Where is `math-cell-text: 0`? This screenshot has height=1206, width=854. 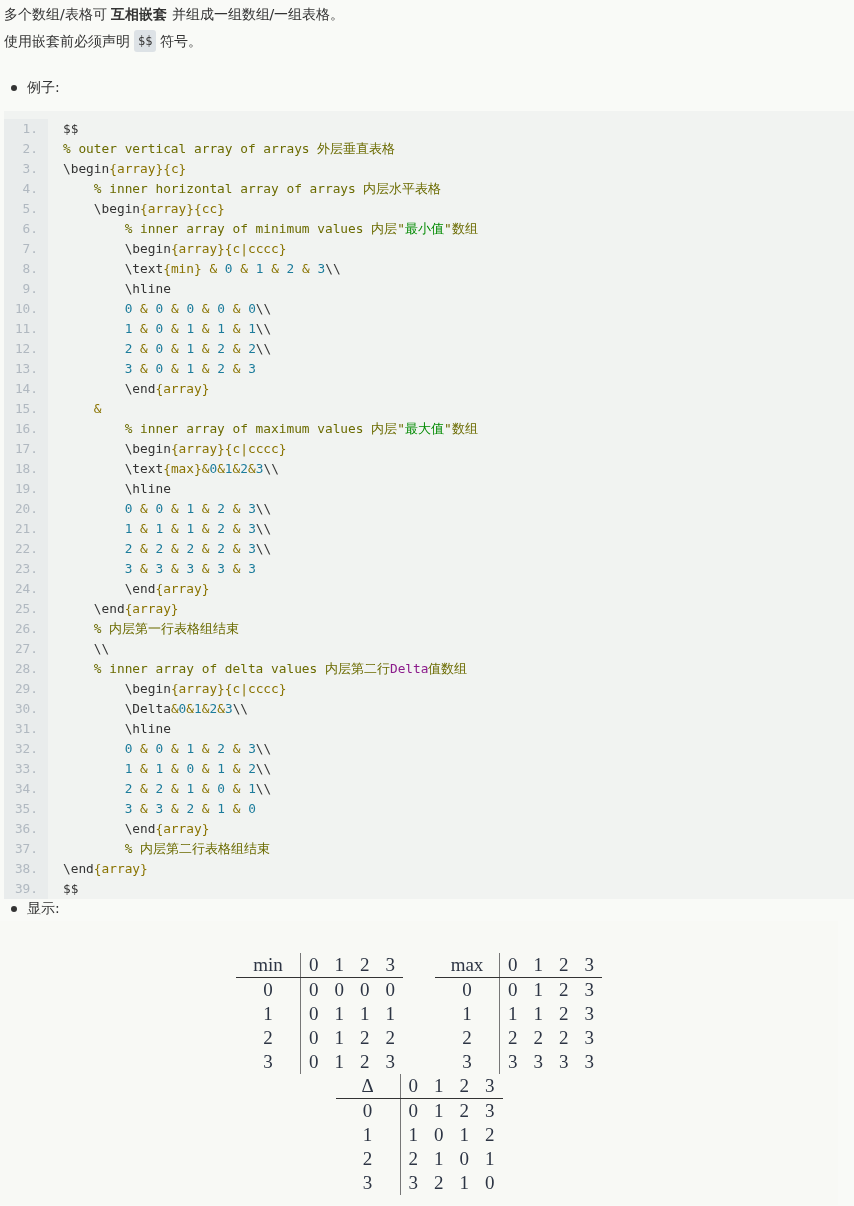
math-cell-text: 0 is located at coordinates (464, 1159).